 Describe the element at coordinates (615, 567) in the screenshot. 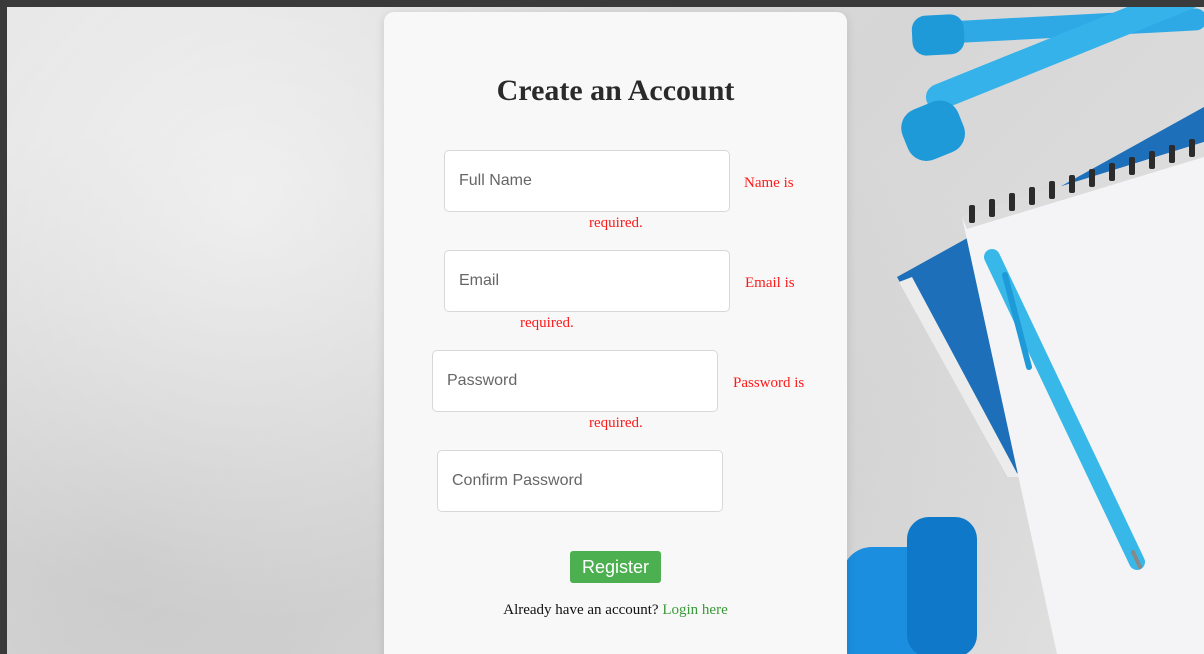

I see `register-button: Register` at that location.